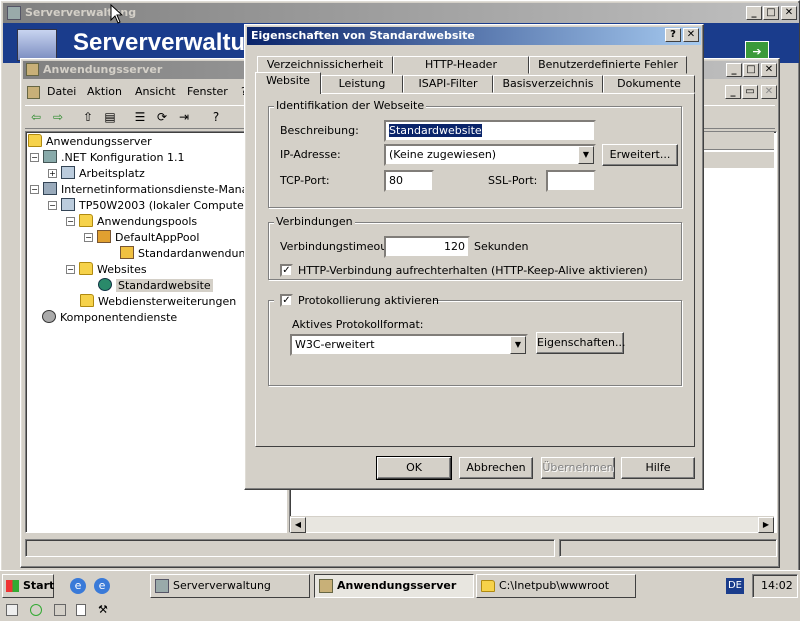 The height and width of the screenshot is (621, 800). I want to click on apply-button: Übernehmen, so click(578, 468).